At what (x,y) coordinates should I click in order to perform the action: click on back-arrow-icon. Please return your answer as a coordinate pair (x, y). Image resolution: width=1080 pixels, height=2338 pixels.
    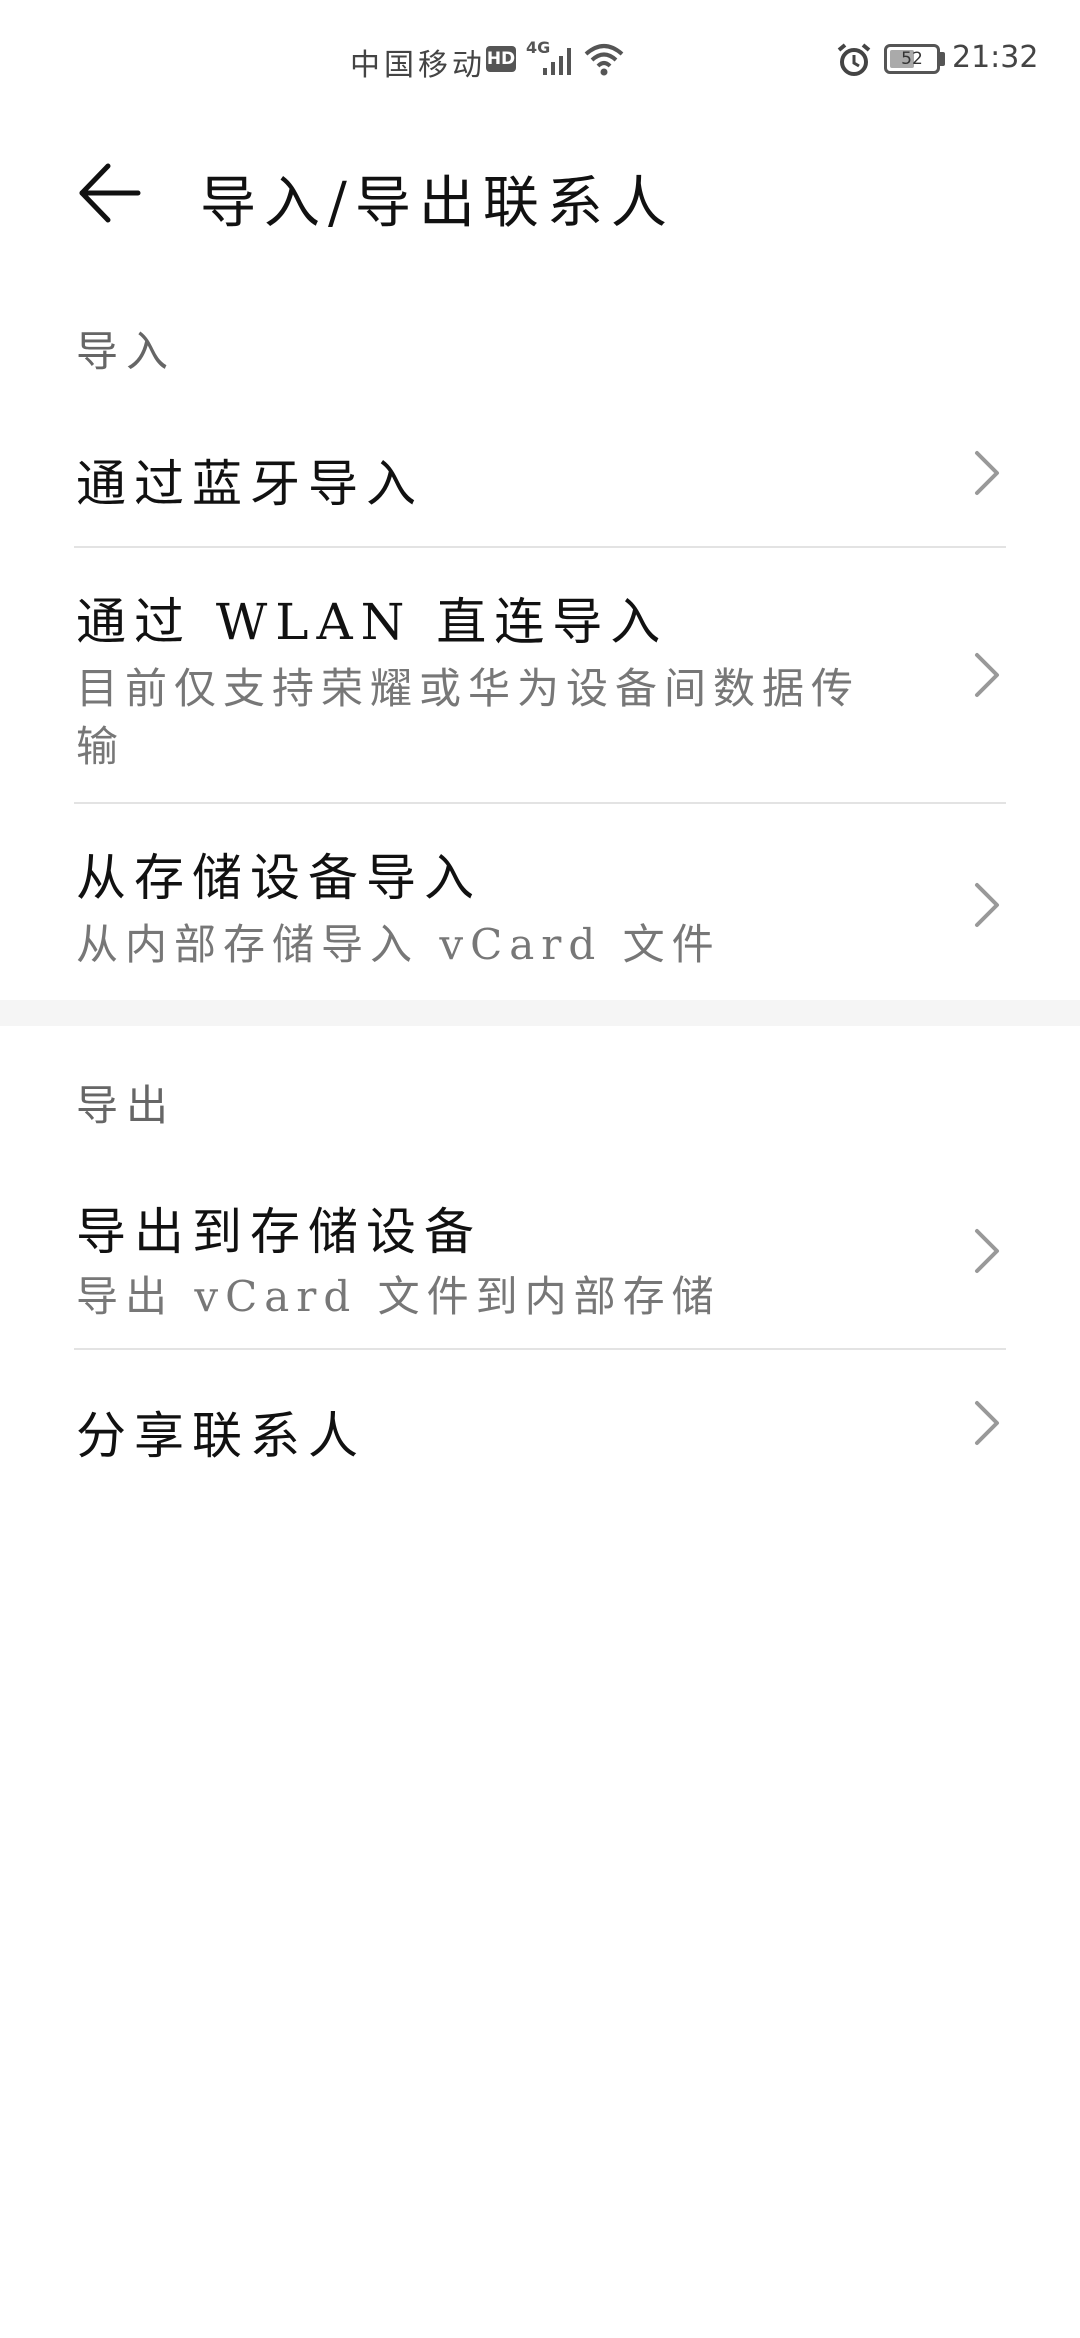
    Looking at the image, I should click on (110, 193).